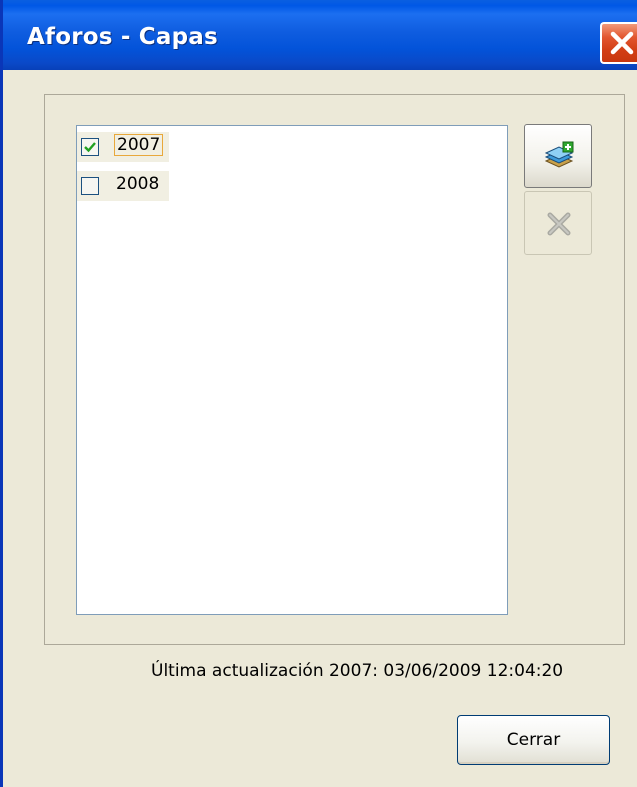 This screenshot has width=637, height=787. Describe the element at coordinates (122, 37) in the screenshot. I see `window-title: Aforos - Capas` at that location.